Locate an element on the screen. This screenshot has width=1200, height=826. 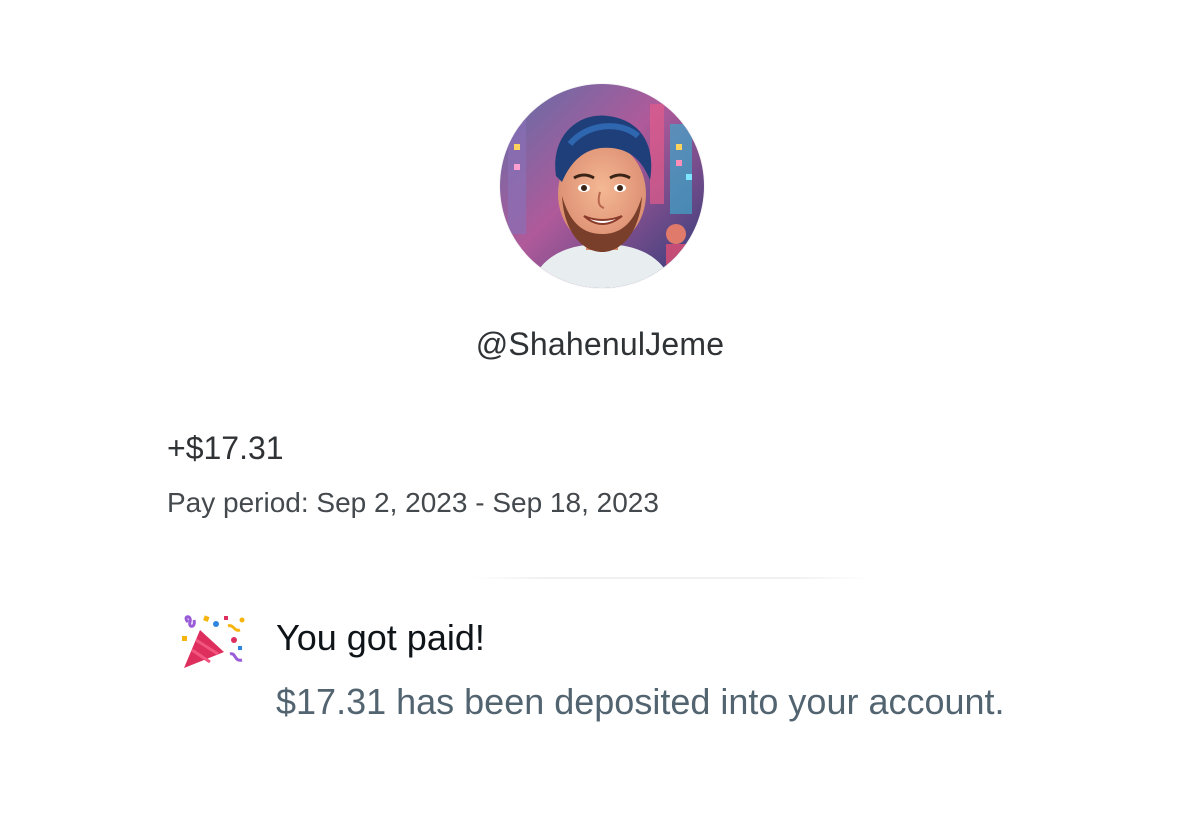
payout-amount: +$17.31 is located at coordinates (225, 448).